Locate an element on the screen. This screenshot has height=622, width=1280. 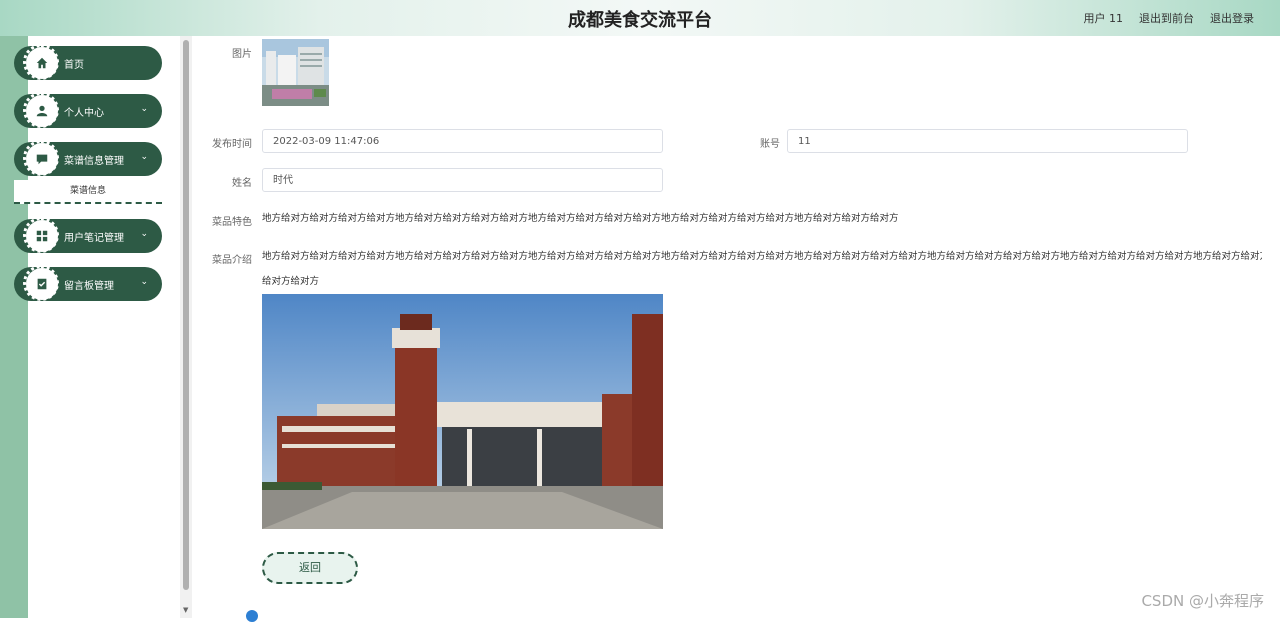
intro-text-line2: 给对方给对方 is located at coordinates (291, 281).